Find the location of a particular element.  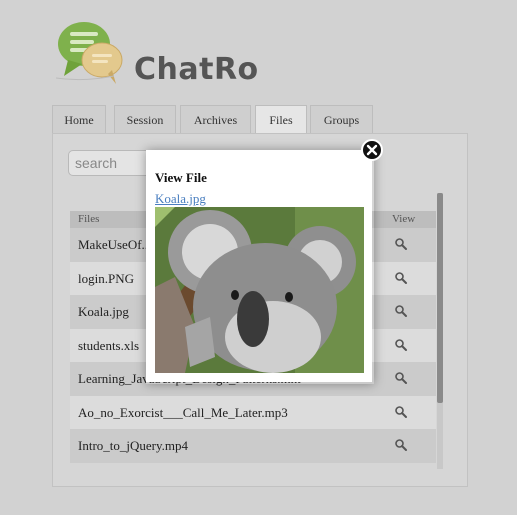

tab-home: Home is located at coordinates (79, 119).